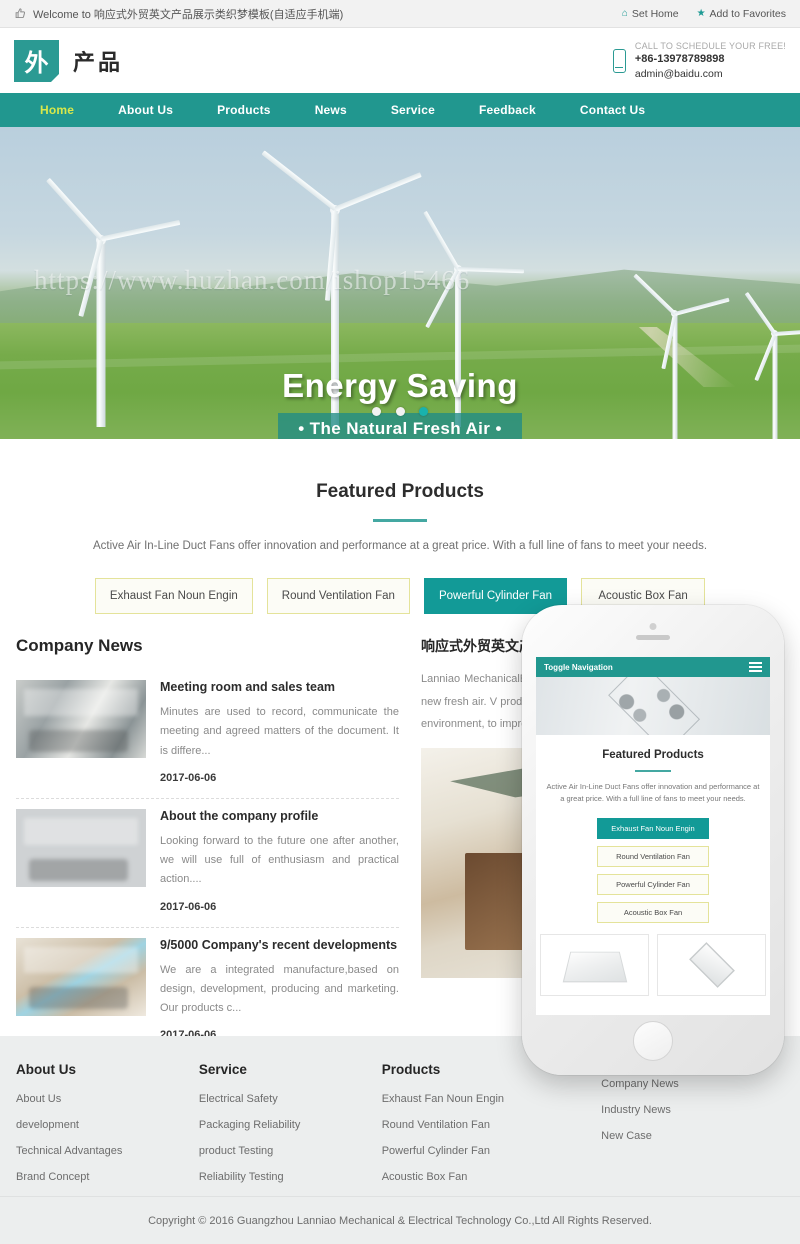 This screenshot has width=800, height=1244. Describe the element at coordinates (46, 1069) in the screenshot. I see `footer-heading: About Us` at that location.